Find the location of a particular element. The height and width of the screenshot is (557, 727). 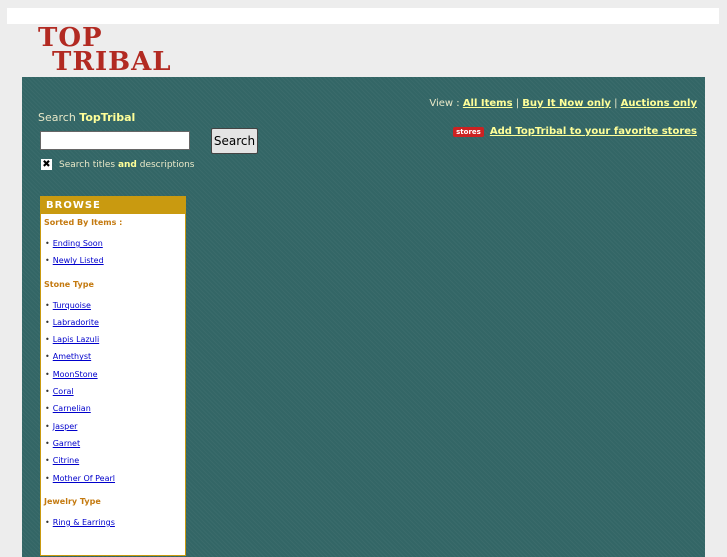

mother-of-pearl-link: Mother Of Pearl is located at coordinates (84, 478).